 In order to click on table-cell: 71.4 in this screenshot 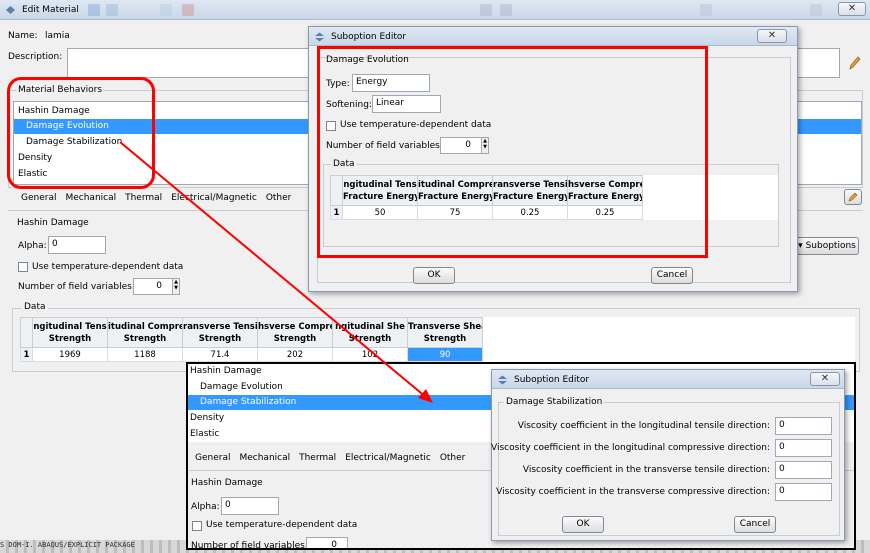, I will do `click(220, 354)`.